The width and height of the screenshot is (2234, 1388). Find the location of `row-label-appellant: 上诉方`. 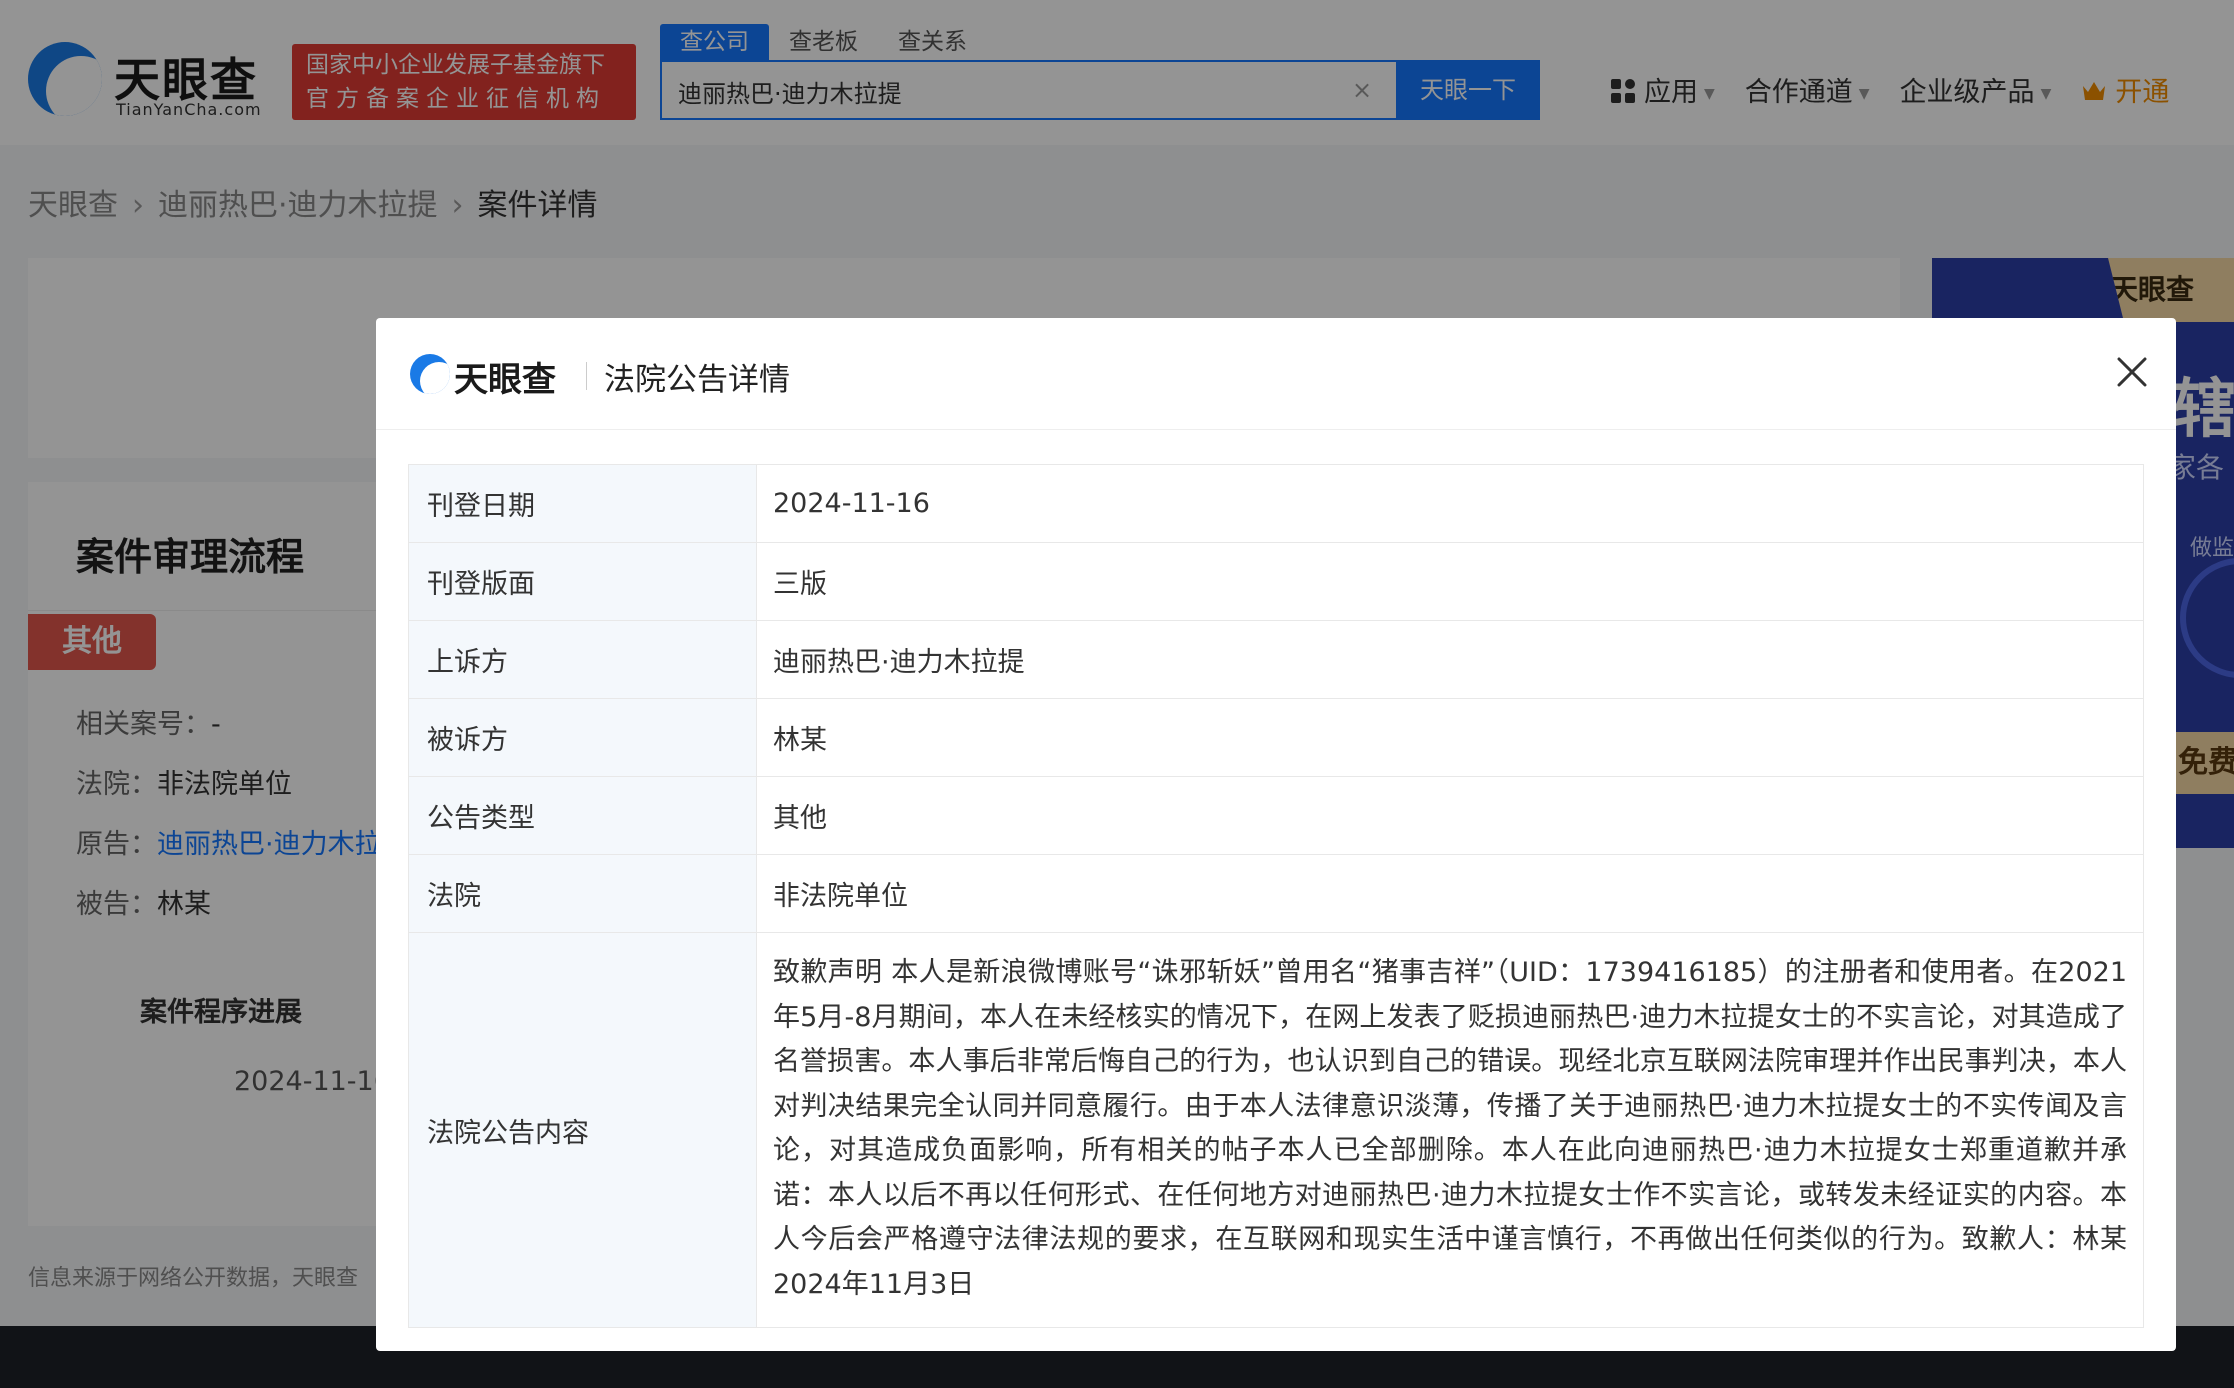

row-label-appellant: 上诉方 is located at coordinates (582, 659).